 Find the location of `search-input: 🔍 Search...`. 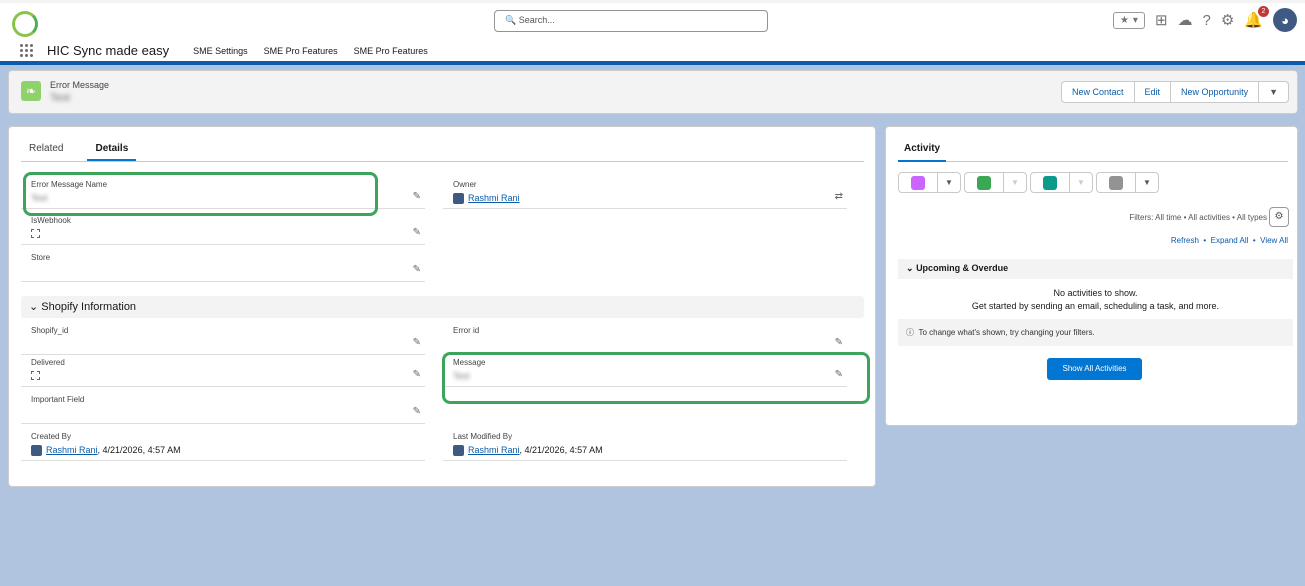

search-input: 🔍 Search... is located at coordinates (631, 21).